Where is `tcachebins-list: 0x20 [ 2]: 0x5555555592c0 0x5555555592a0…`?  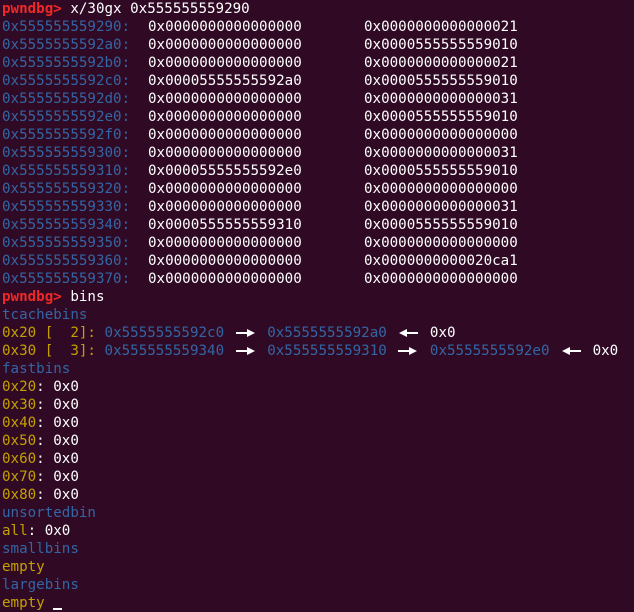
tcachebins-list: 0x20 [ 2]: 0x5555555592c0 0x5555555592a0… is located at coordinates (318, 342).